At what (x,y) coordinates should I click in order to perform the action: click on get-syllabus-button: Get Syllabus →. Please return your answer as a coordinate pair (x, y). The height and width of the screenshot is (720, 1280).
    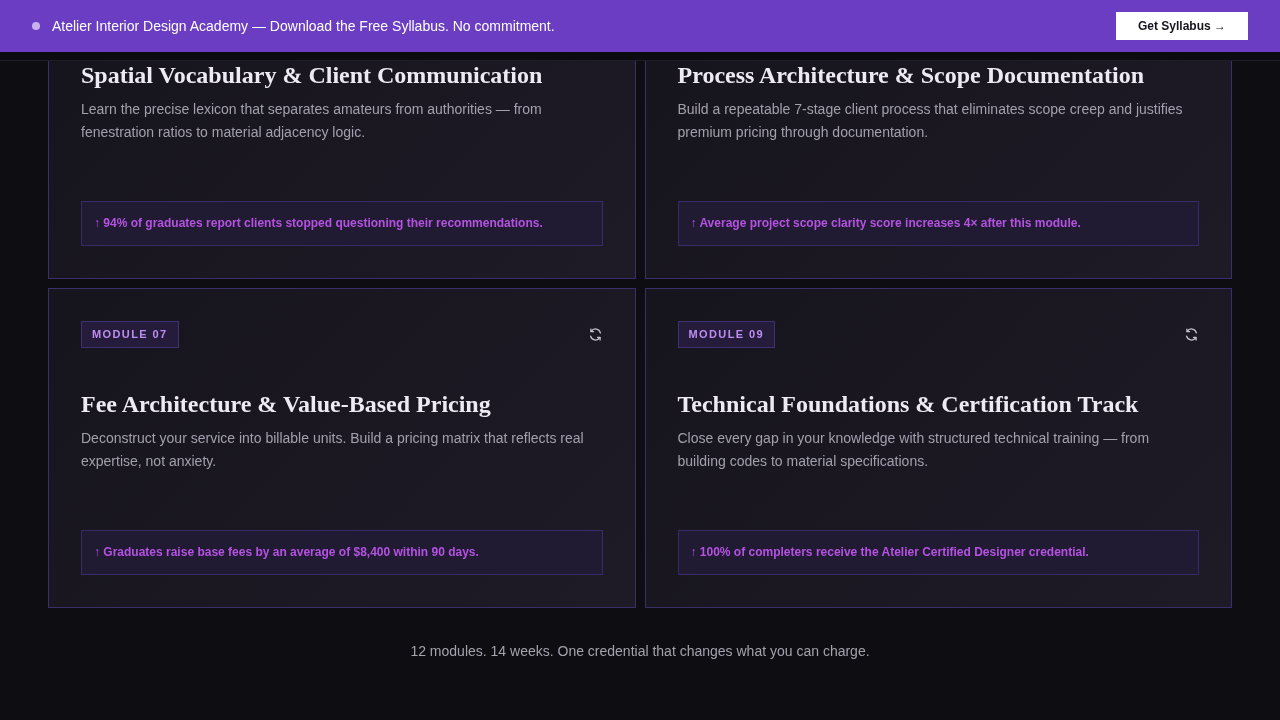
    Looking at the image, I should click on (1182, 26).